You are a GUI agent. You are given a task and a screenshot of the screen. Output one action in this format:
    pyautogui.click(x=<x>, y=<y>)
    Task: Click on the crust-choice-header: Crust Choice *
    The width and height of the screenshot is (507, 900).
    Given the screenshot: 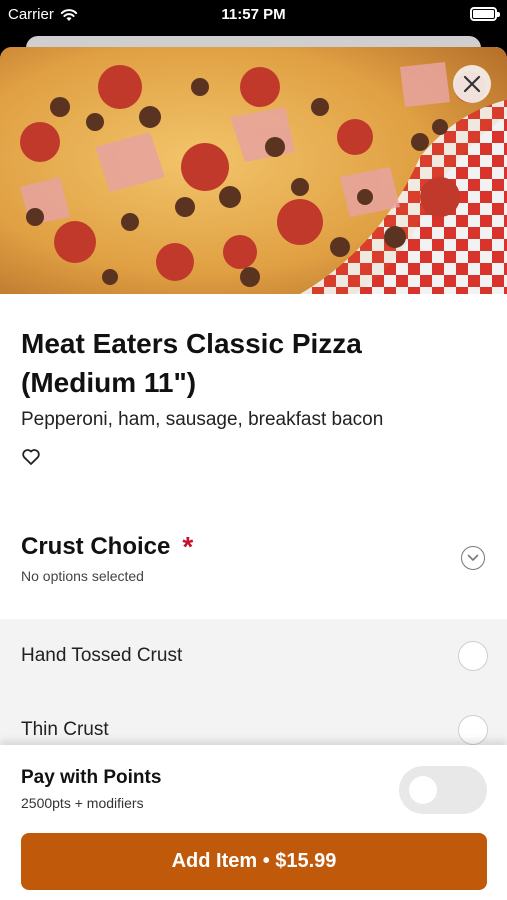 What is the action you would take?
    pyautogui.click(x=107, y=547)
    